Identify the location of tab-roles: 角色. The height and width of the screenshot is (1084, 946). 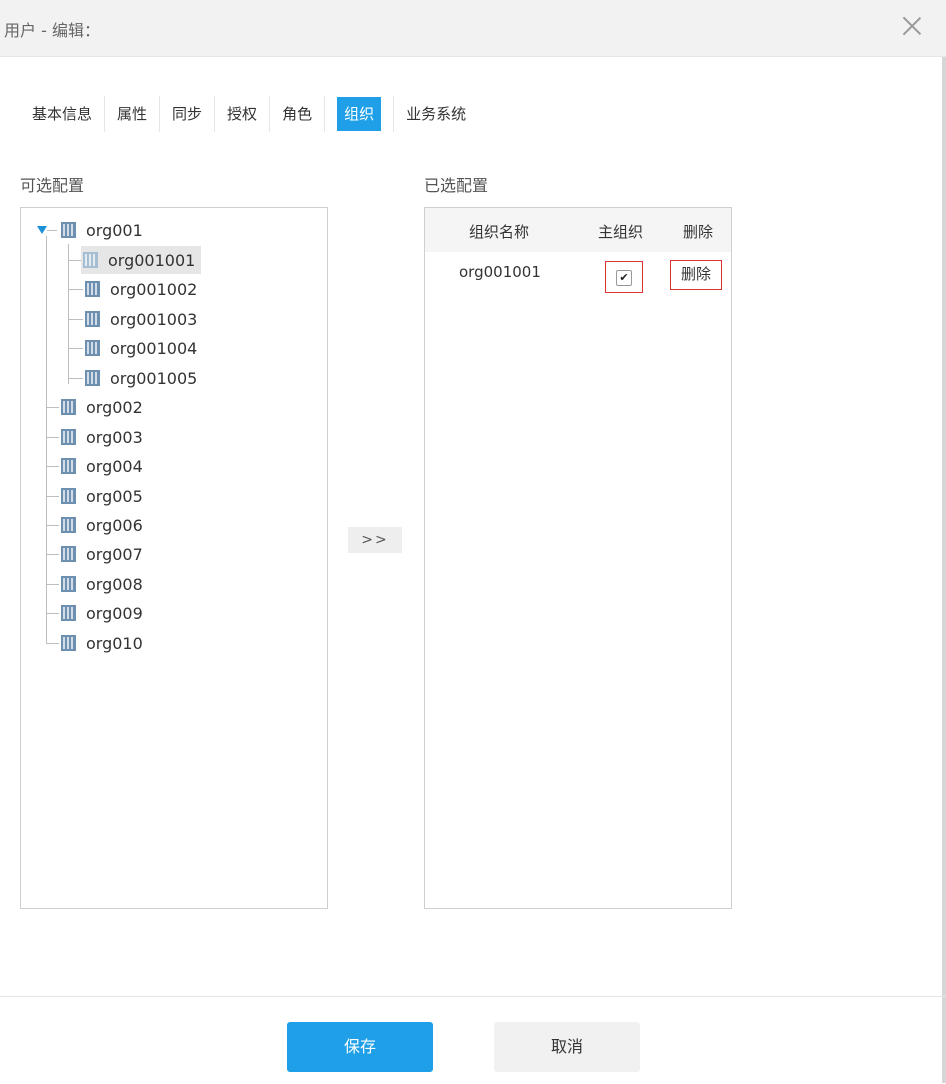
(298, 114).